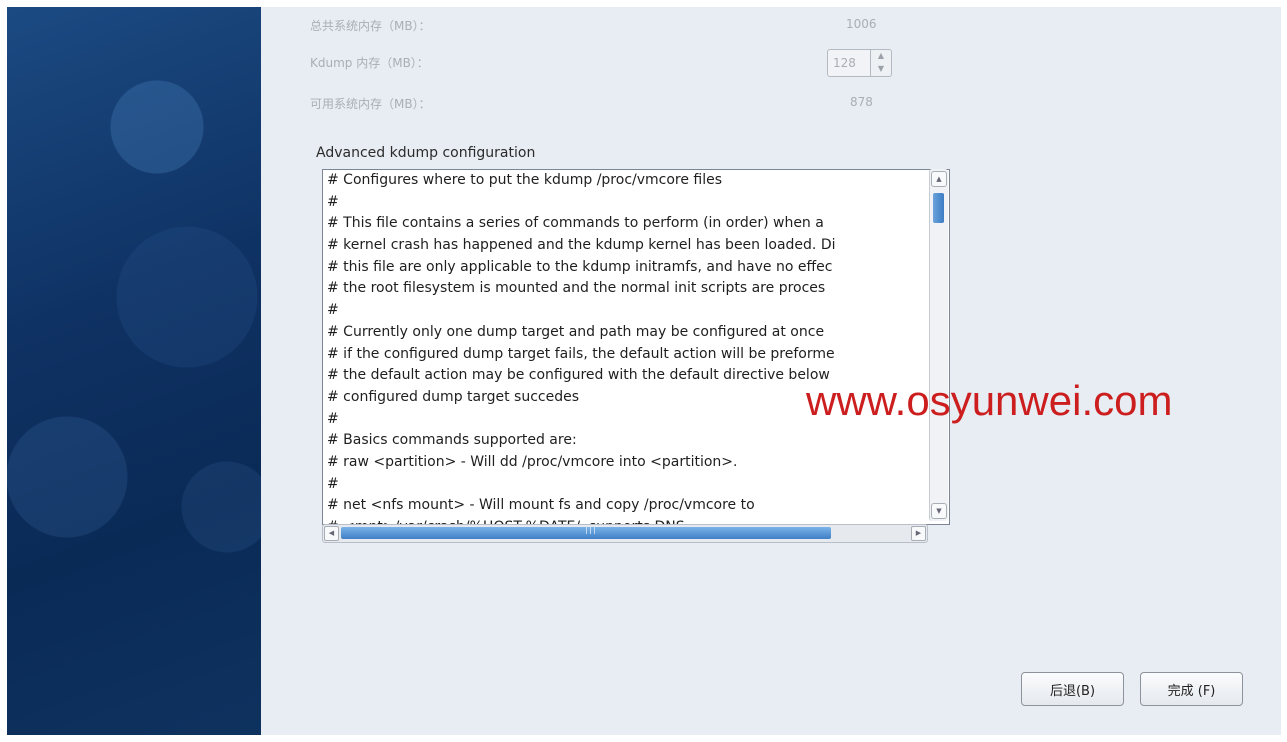 Image resolution: width=1287 pixels, height=742 pixels. I want to click on increment-icon: ▲, so click(881, 56).